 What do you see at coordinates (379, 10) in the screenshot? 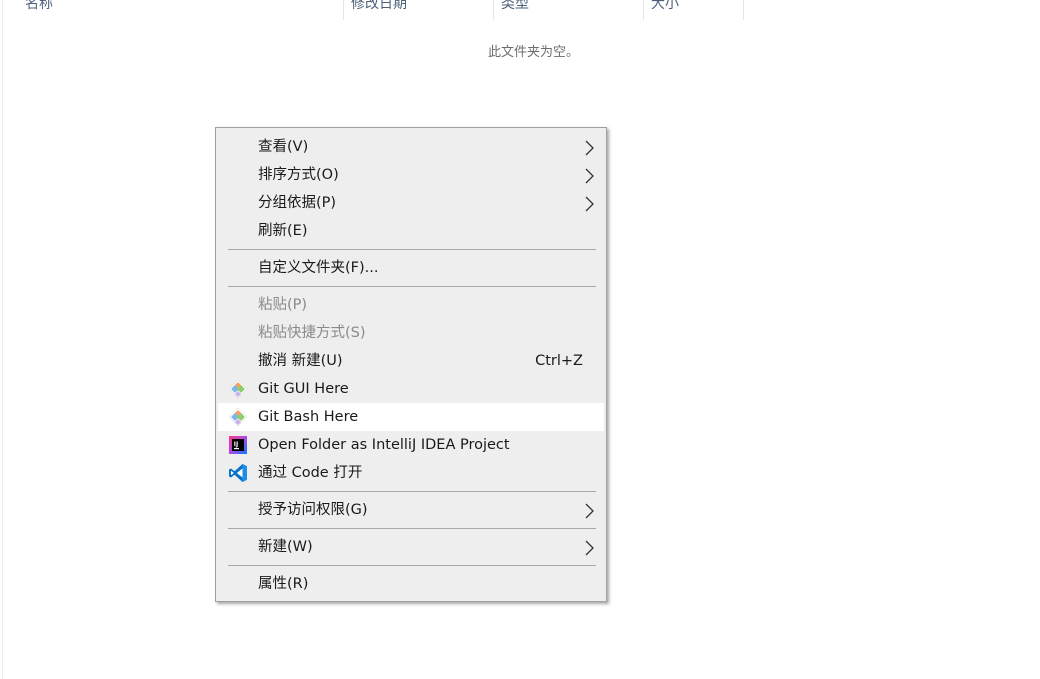
I see `column-header-modified: 修改日期` at bounding box center [379, 10].